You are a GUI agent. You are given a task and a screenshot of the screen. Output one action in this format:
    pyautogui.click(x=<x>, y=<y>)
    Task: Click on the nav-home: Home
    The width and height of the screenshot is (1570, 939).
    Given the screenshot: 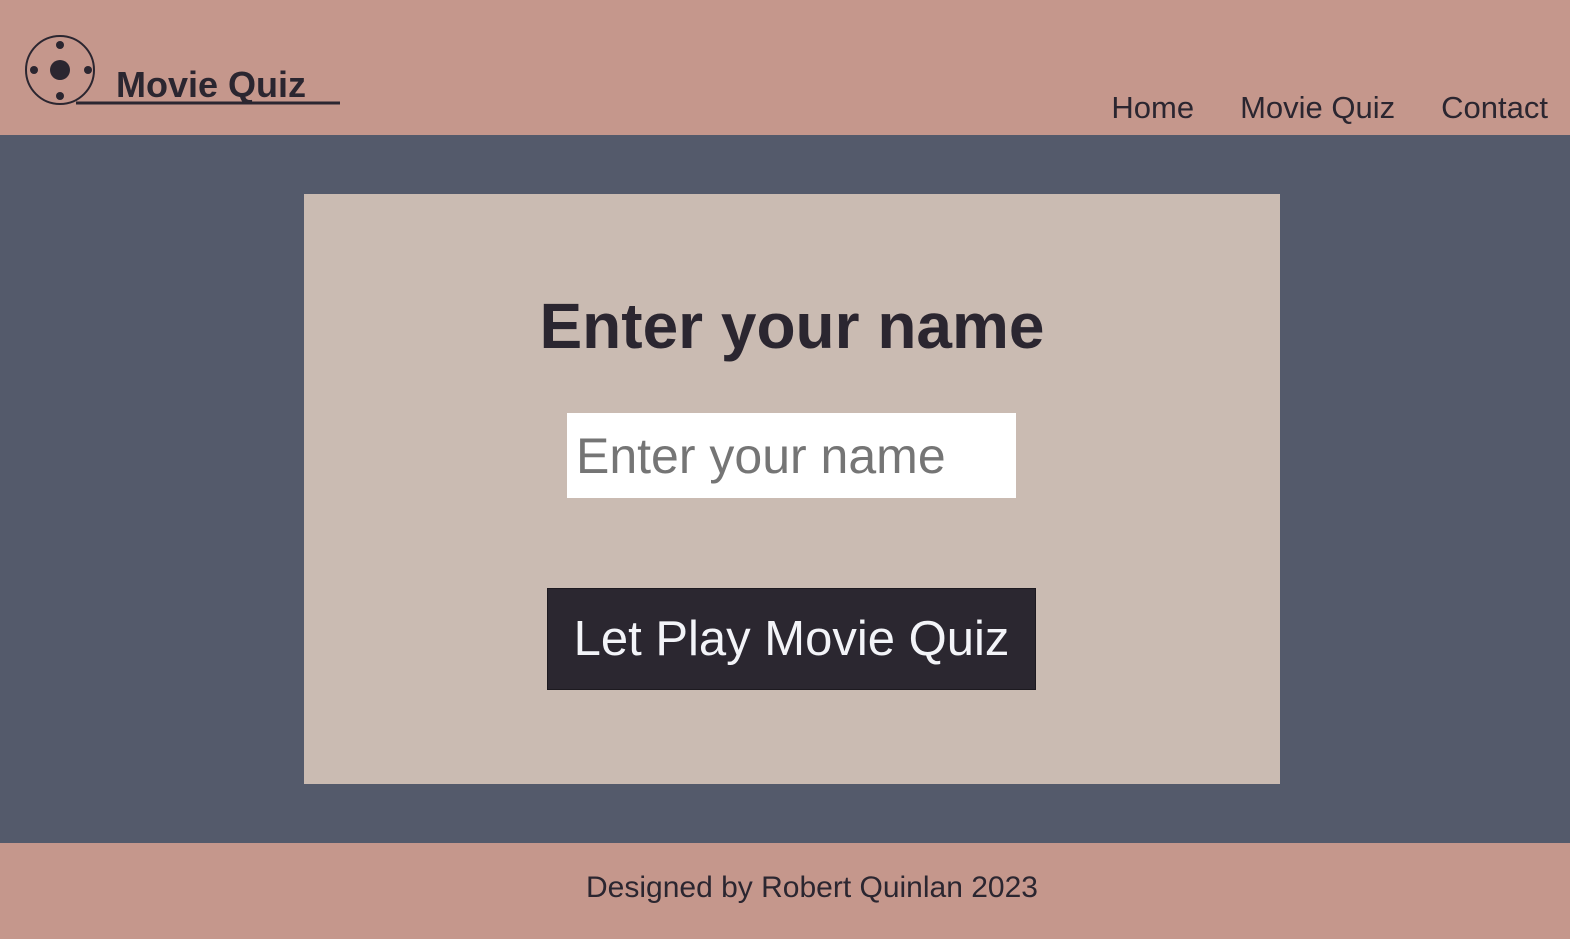 What is the action you would take?
    pyautogui.click(x=1152, y=108)
    